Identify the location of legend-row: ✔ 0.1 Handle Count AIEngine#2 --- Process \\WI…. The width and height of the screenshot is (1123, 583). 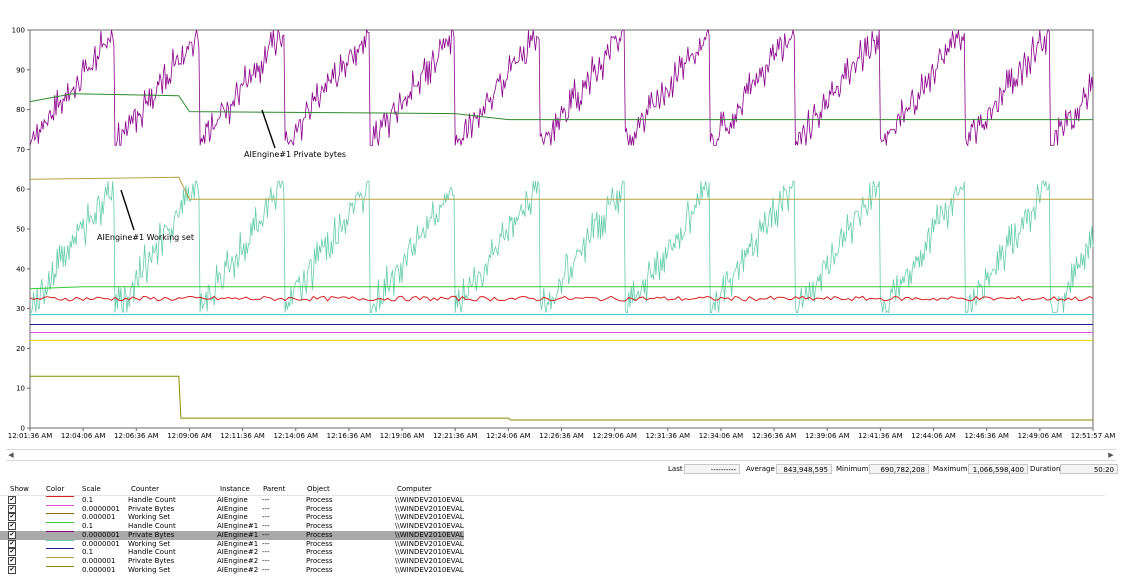
(232, 552).